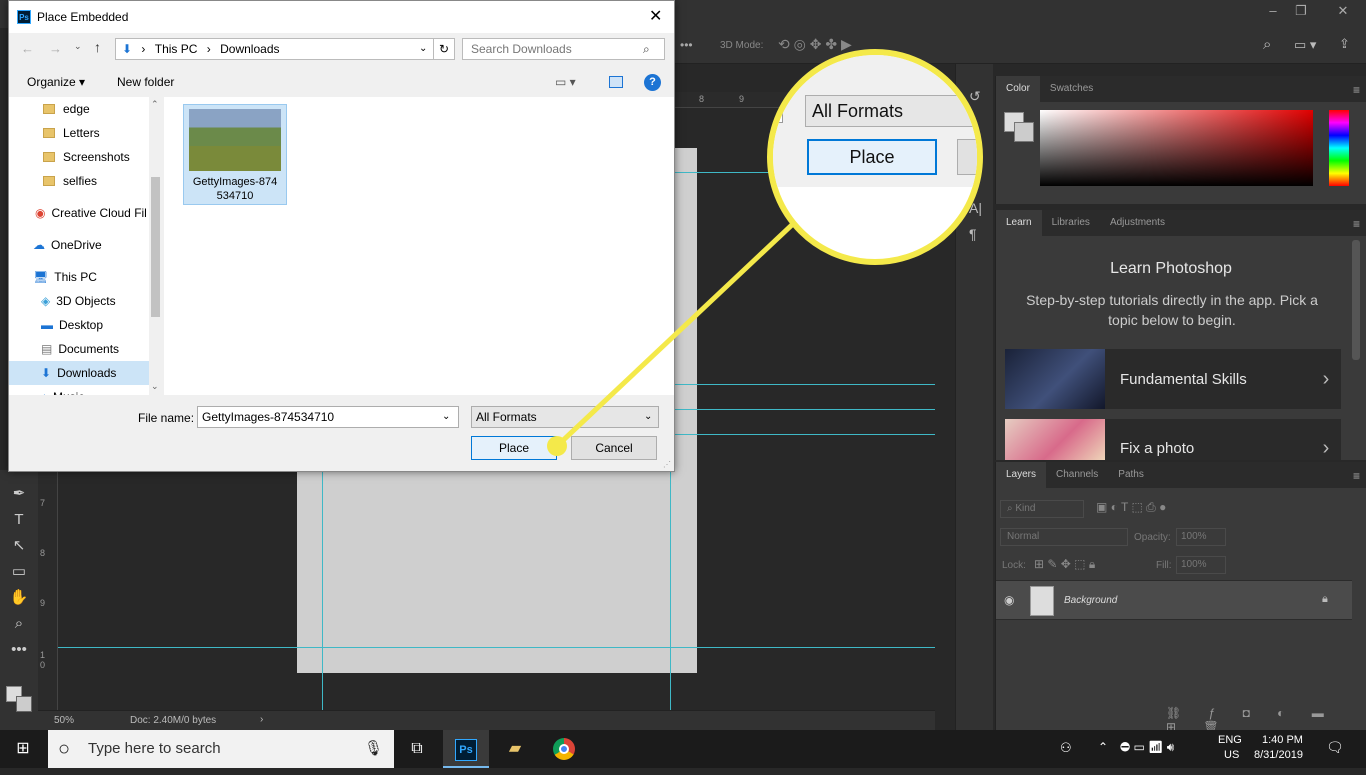  I want to click on layer-row: ◉ Background 🔒︎, so click(1174, 600).